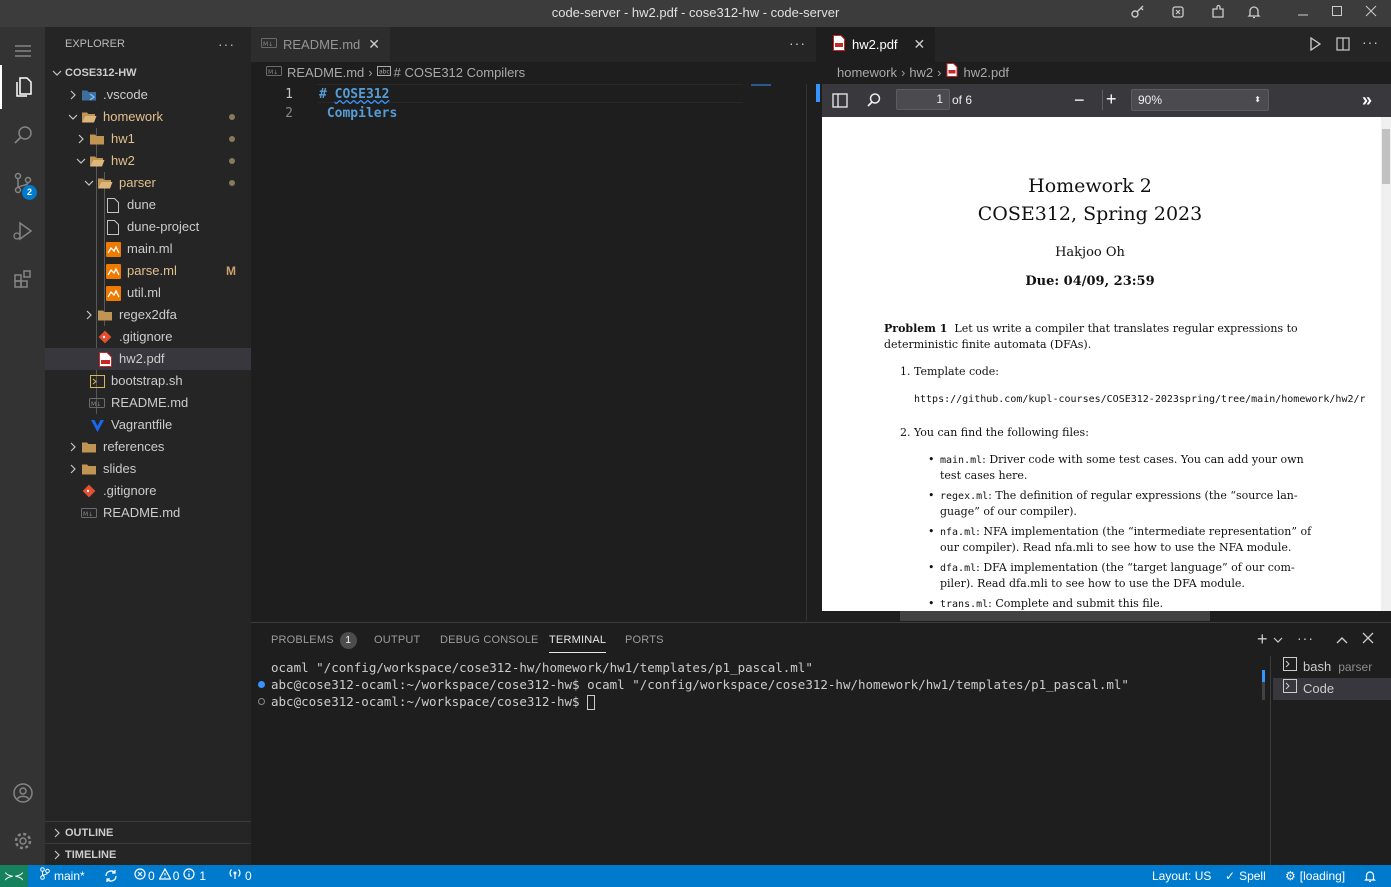 Image resolution: width=1391 pixels, height=887 pixels. I want to click on settings-gear-icon, so click(22, 841).